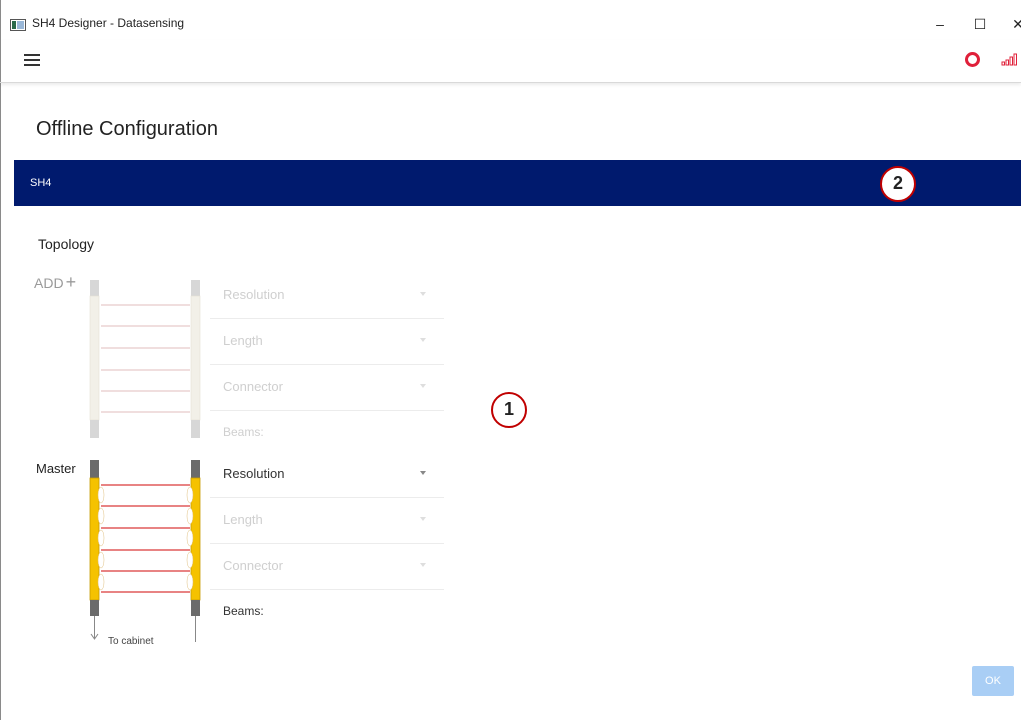 Image resolution: width=1021 pixels, height=720 pixels. What do you see at coordinates (254, 473) in the screenshot?
I see `master-resolution-label: Resolution` at bounding box center [254, 473].